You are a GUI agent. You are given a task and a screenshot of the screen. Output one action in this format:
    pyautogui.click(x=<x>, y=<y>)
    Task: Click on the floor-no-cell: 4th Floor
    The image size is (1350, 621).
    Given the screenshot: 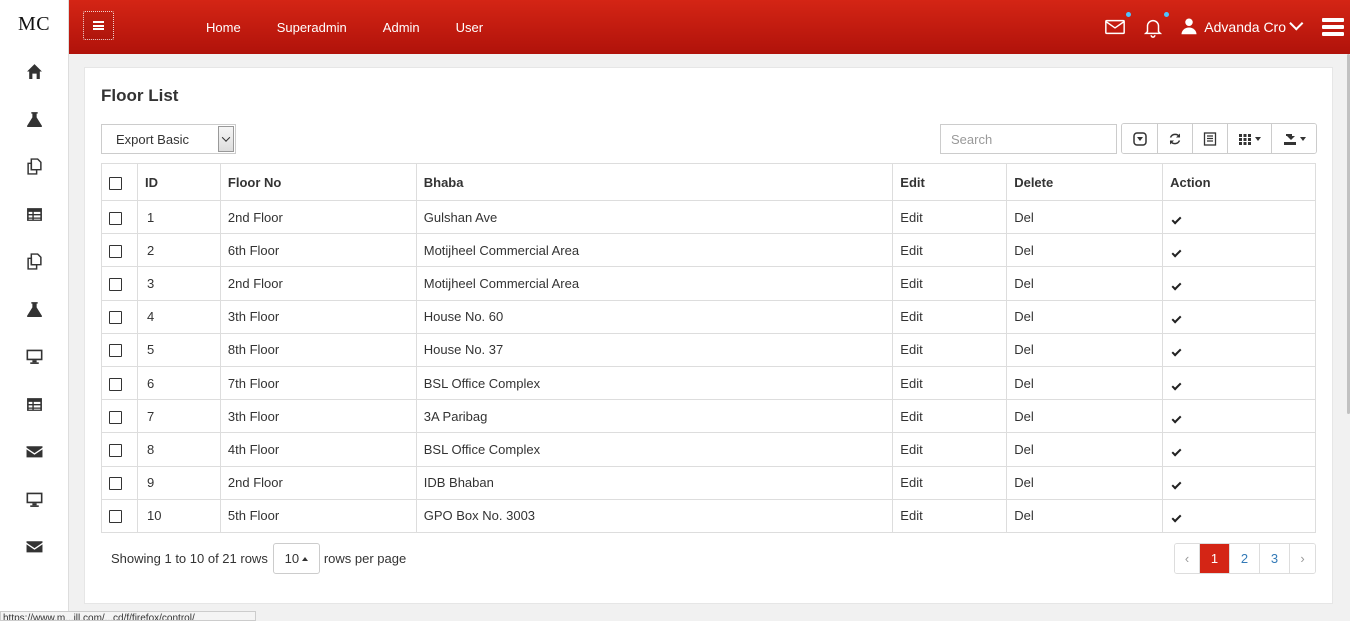 What is the action you would take?
    pyautogui.click(x=318, y=449)
    